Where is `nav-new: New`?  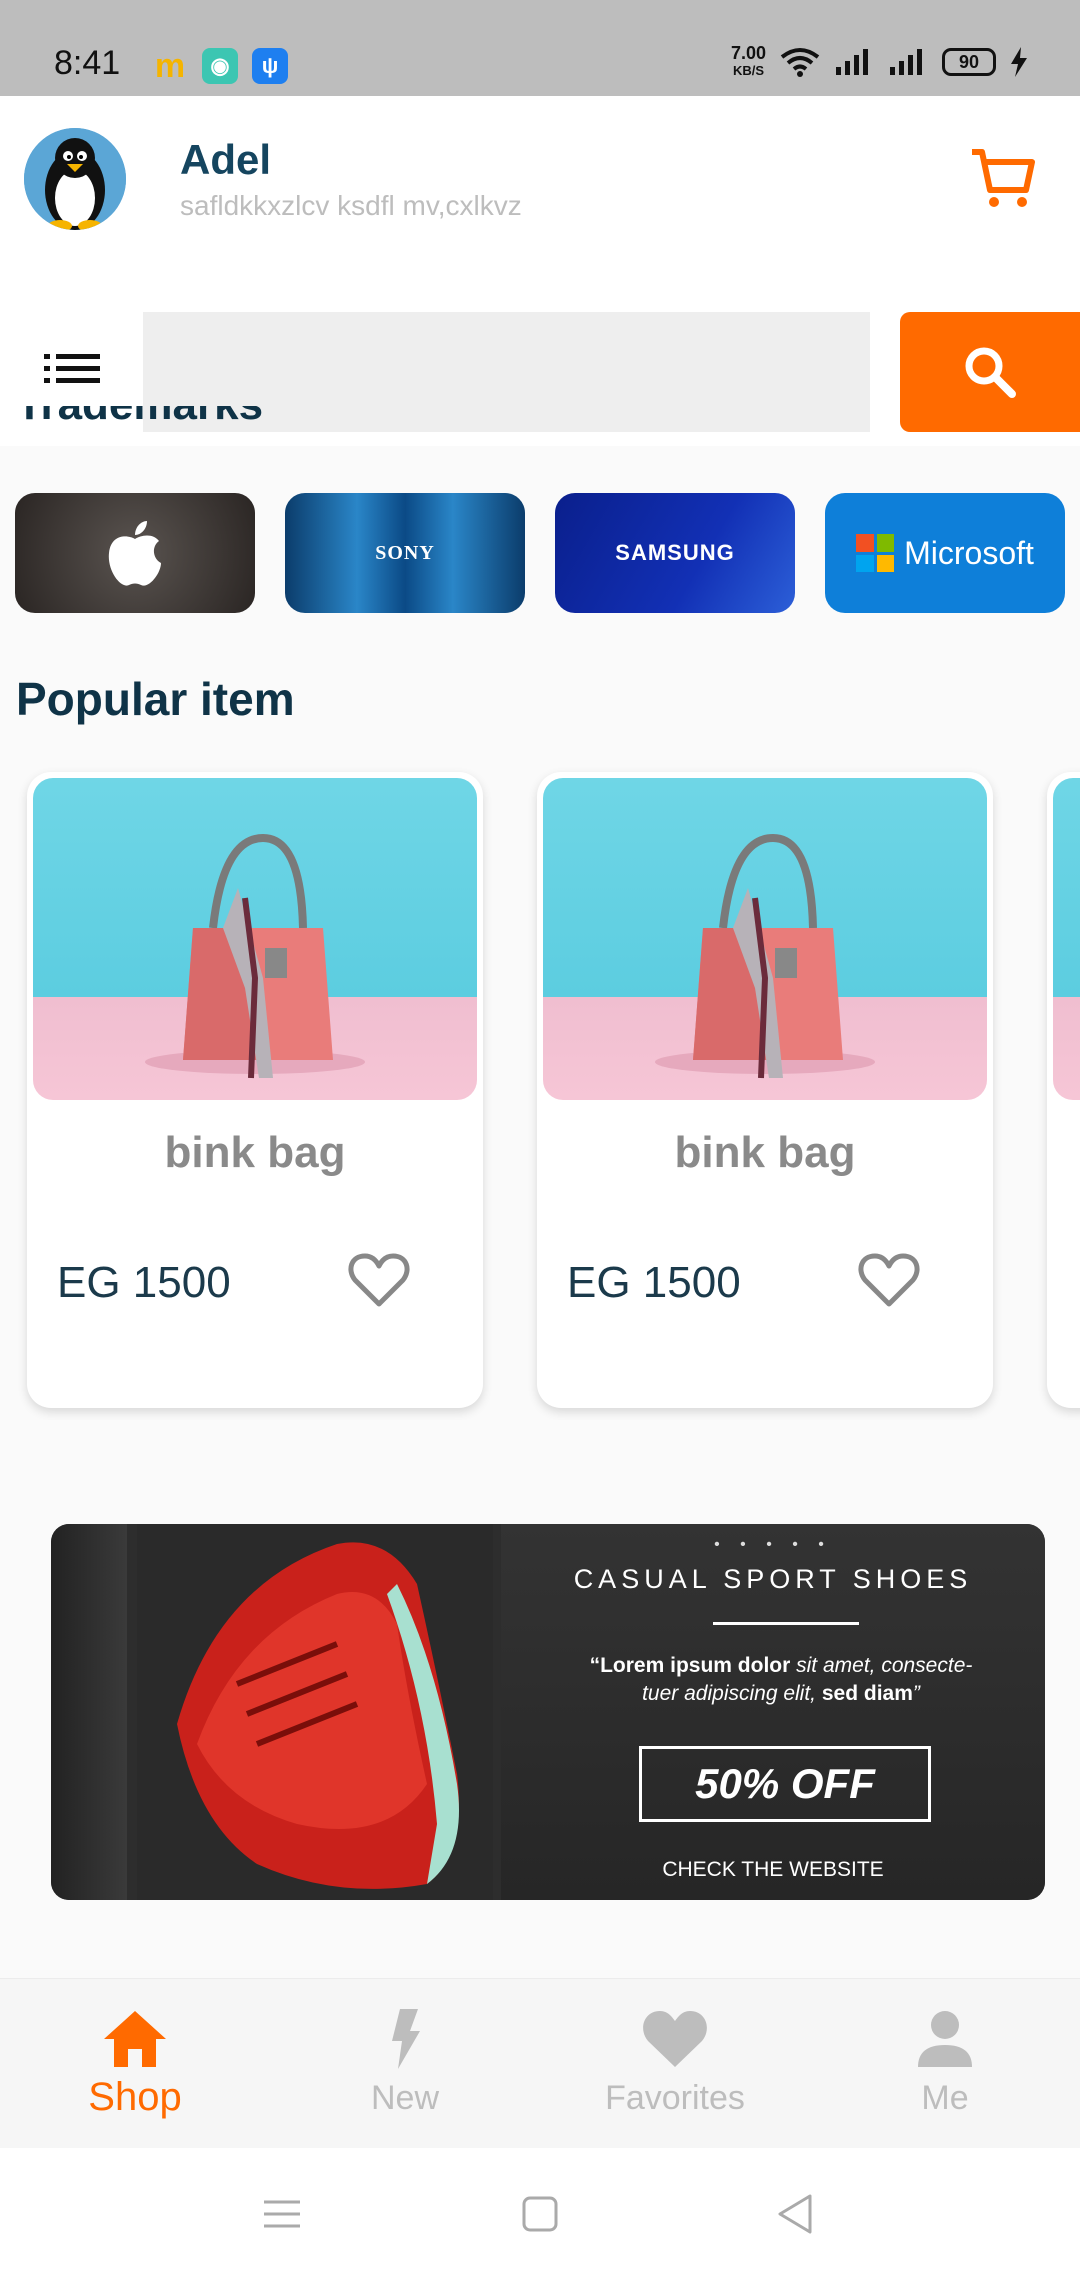
nav-new: New is located at coordinates (405, 2064).